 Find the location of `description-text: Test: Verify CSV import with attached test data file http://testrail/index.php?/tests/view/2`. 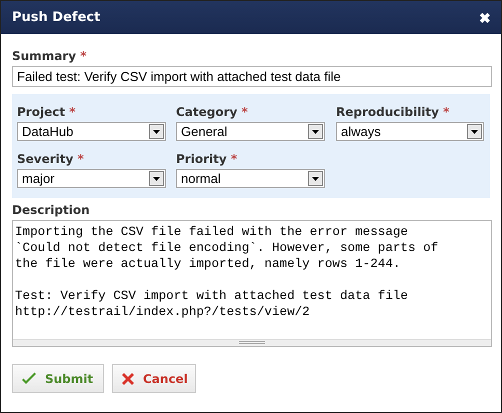

description-text: Test: Verify CSV import with attached test data file http://testrail/index.php?/tests/view/2 is located at coordinates (212, 304).